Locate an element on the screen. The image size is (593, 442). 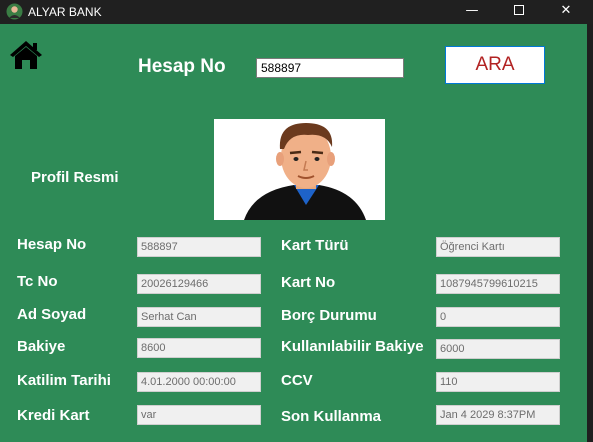
minimize-button: — is located at coordinates (472, 12).